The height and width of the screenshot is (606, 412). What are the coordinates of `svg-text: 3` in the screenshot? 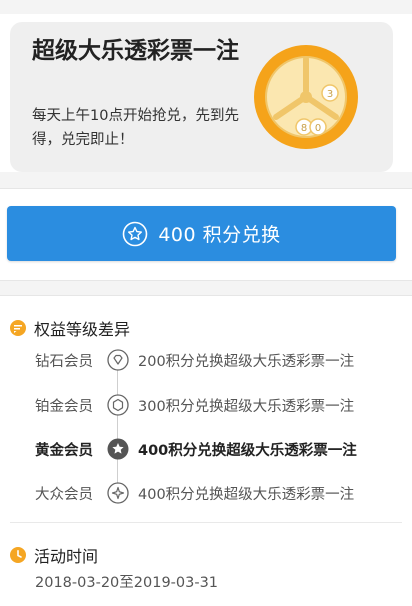 It's located at (330, 94).